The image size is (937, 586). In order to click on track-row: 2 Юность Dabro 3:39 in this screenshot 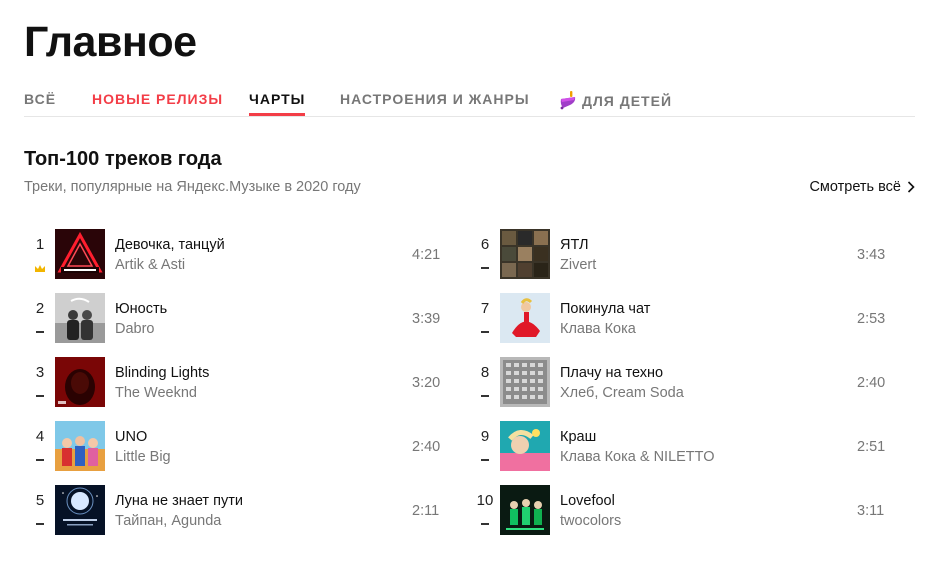, I will do `click(234, 323)`.